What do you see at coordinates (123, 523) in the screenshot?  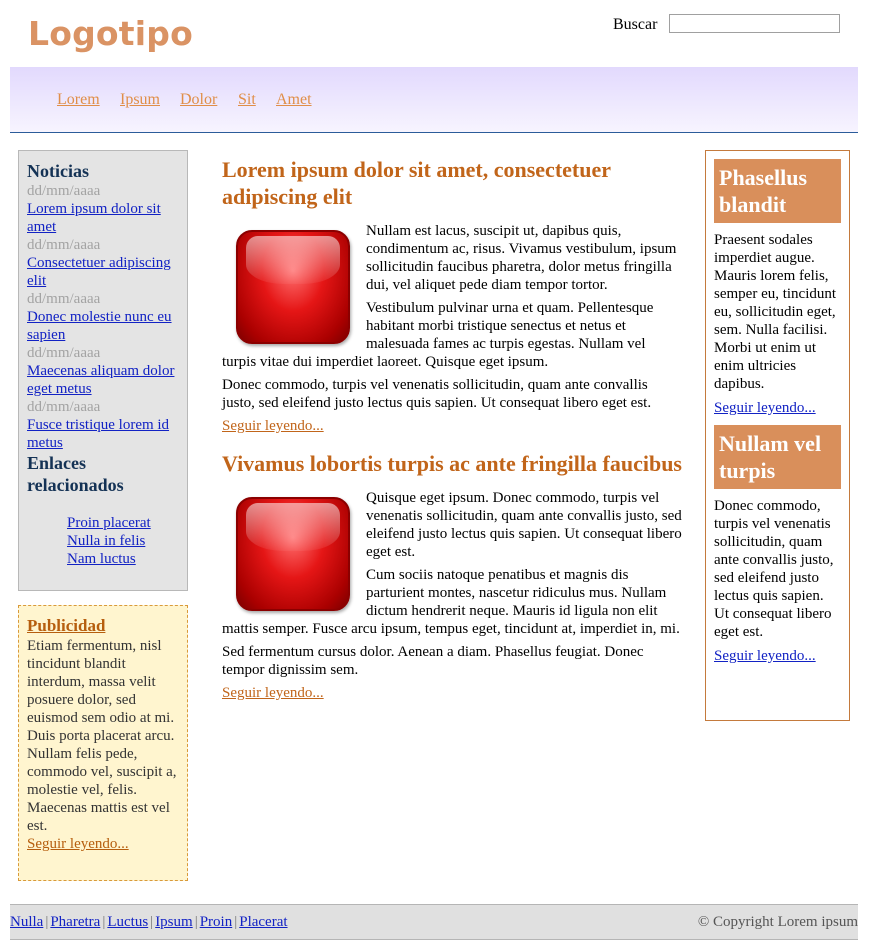 I see `related-link-proin: Proin placerat` at bounding box center [123, 523].